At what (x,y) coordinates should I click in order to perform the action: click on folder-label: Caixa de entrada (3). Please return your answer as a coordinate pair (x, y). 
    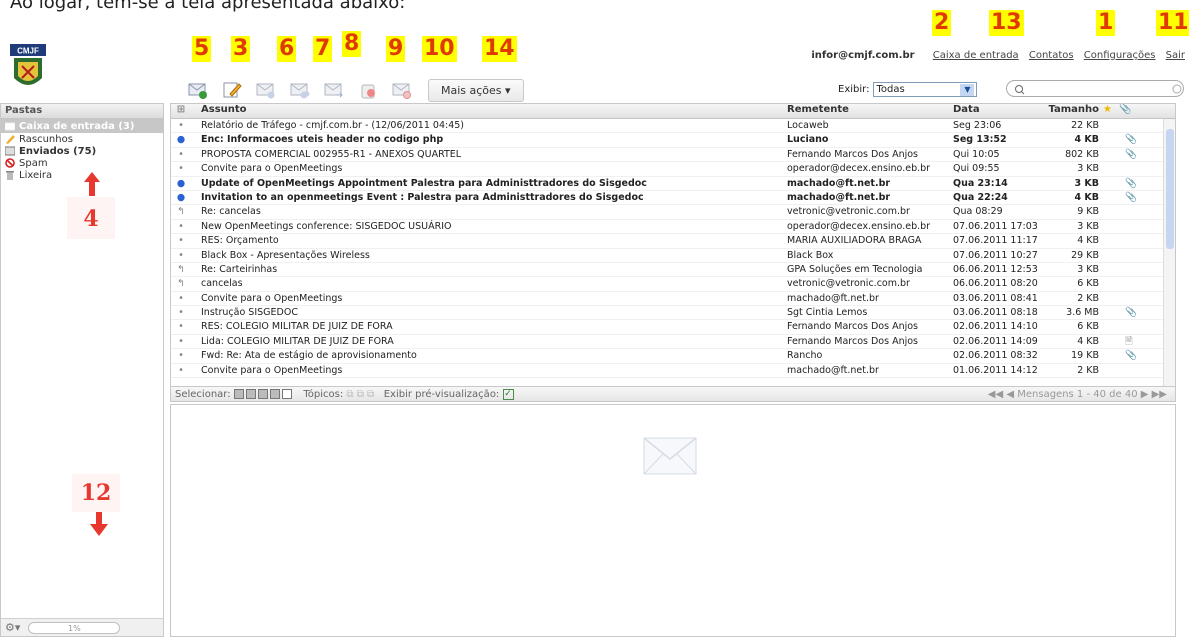
    Looking at the image, I should click on (77, 126).